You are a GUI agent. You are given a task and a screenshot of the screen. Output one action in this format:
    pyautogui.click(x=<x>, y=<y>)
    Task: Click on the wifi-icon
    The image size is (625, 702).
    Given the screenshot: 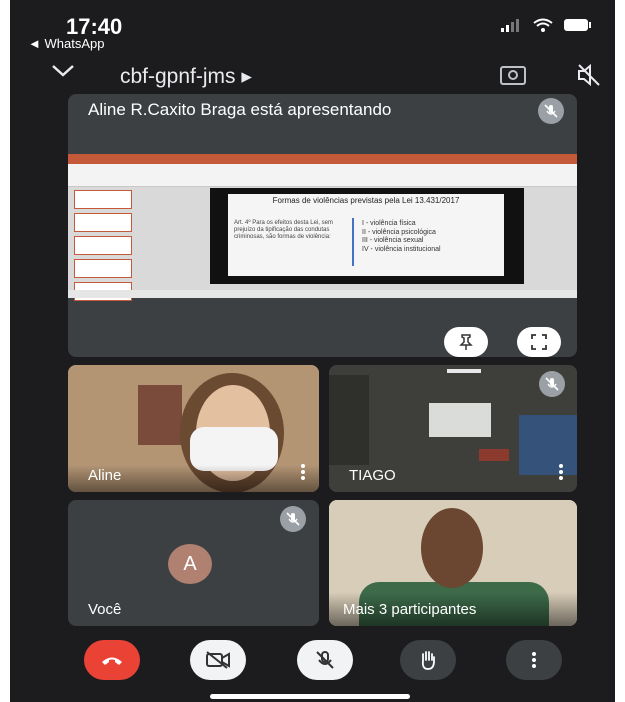 What is the action you would take?
    pyautogui.click(x=543, y=25)
    